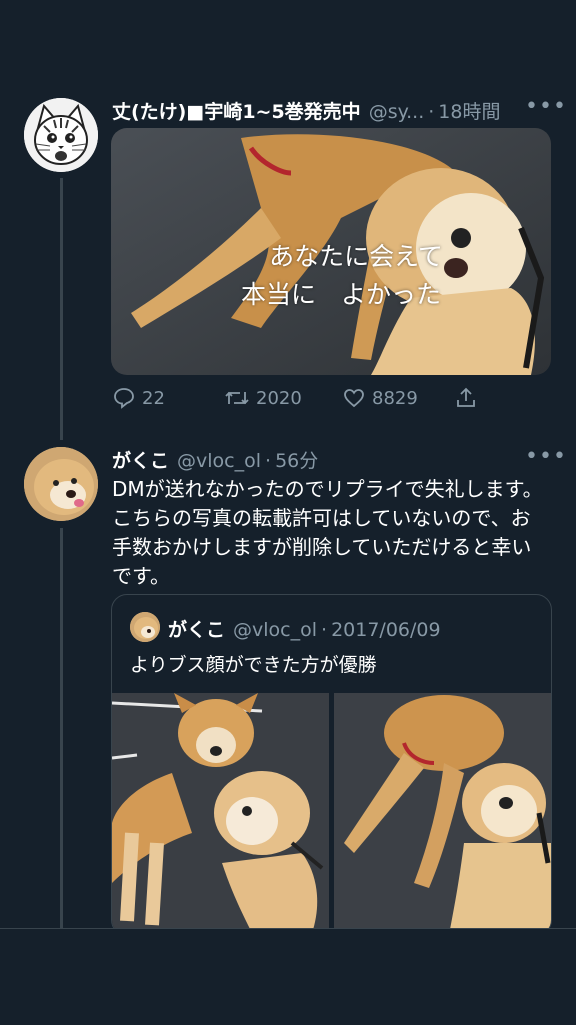  Describe the element at coordinates (354, 398) in the screenshot. I see `heart-icon` at that location.